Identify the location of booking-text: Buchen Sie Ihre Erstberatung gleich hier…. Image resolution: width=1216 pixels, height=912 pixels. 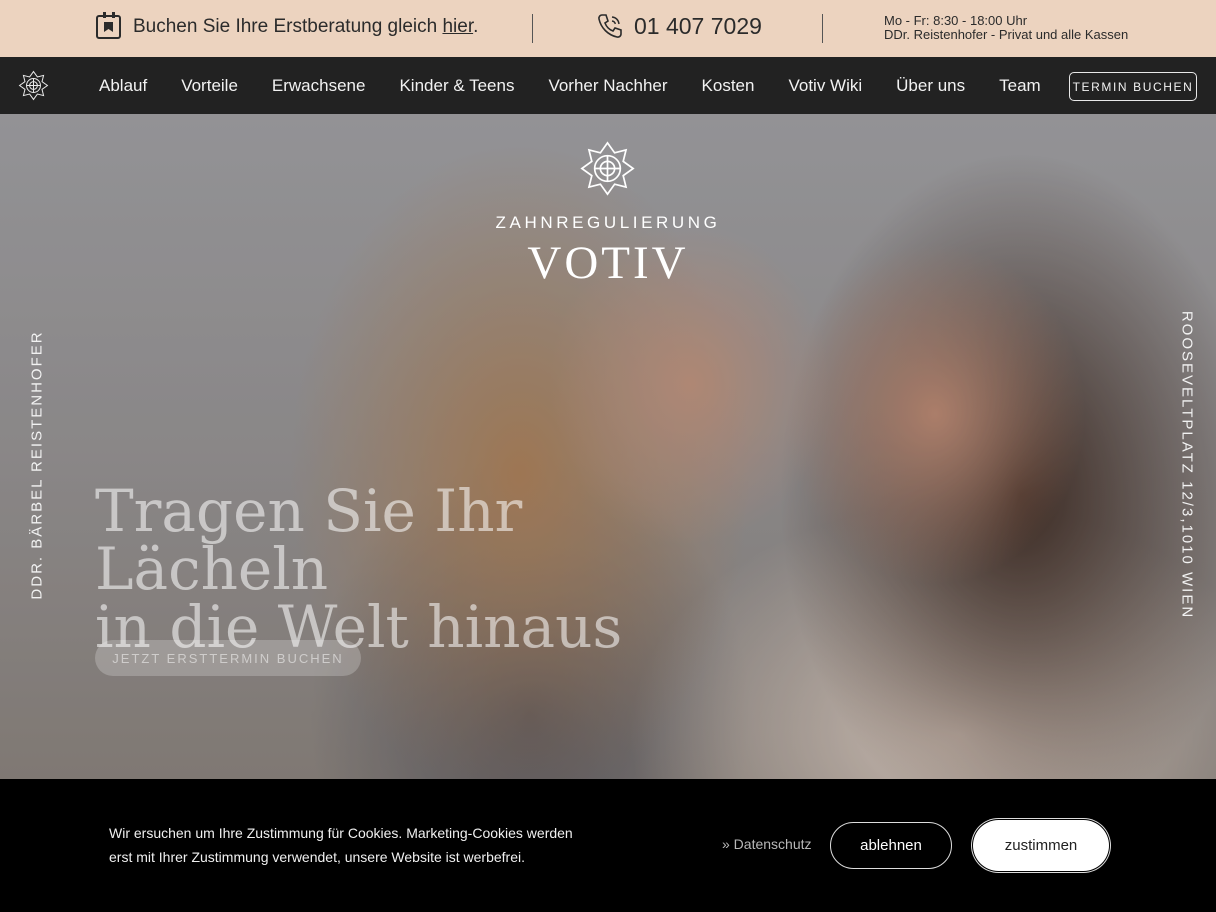
(306, 26).